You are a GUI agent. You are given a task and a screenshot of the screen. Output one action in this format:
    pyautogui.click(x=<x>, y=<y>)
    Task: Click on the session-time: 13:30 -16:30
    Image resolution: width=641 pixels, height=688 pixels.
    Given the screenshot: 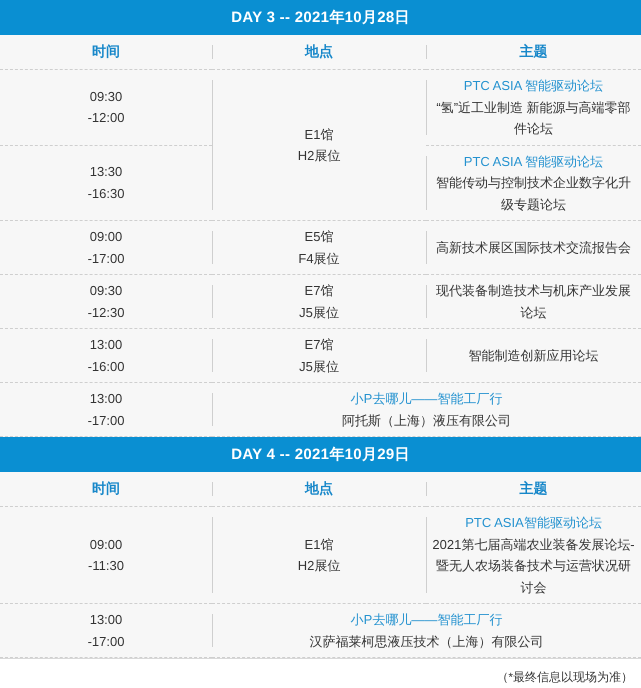 What is the action you would take?
    pyautogui.click(x=106, y=183)
    